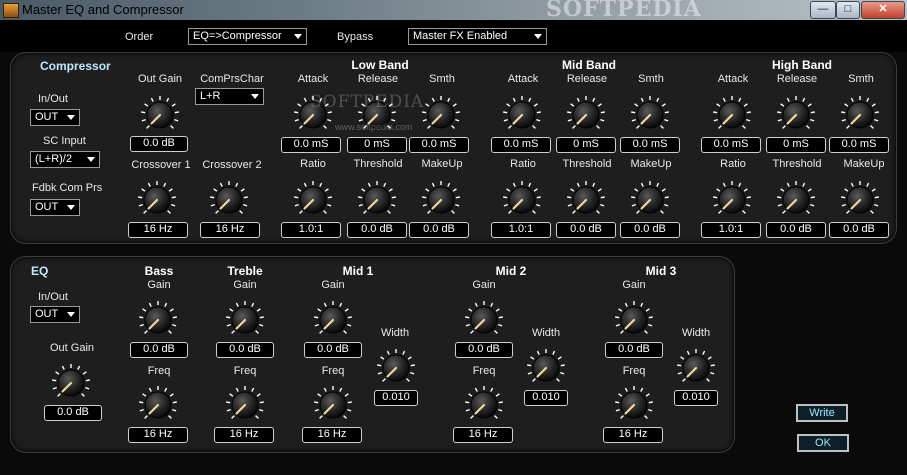 Image resolution: width=907 pixels, height=475 pixels. Describe the element at coordinates (377, 200) in the screenshot. I see `low-threshold-knob` at that location.